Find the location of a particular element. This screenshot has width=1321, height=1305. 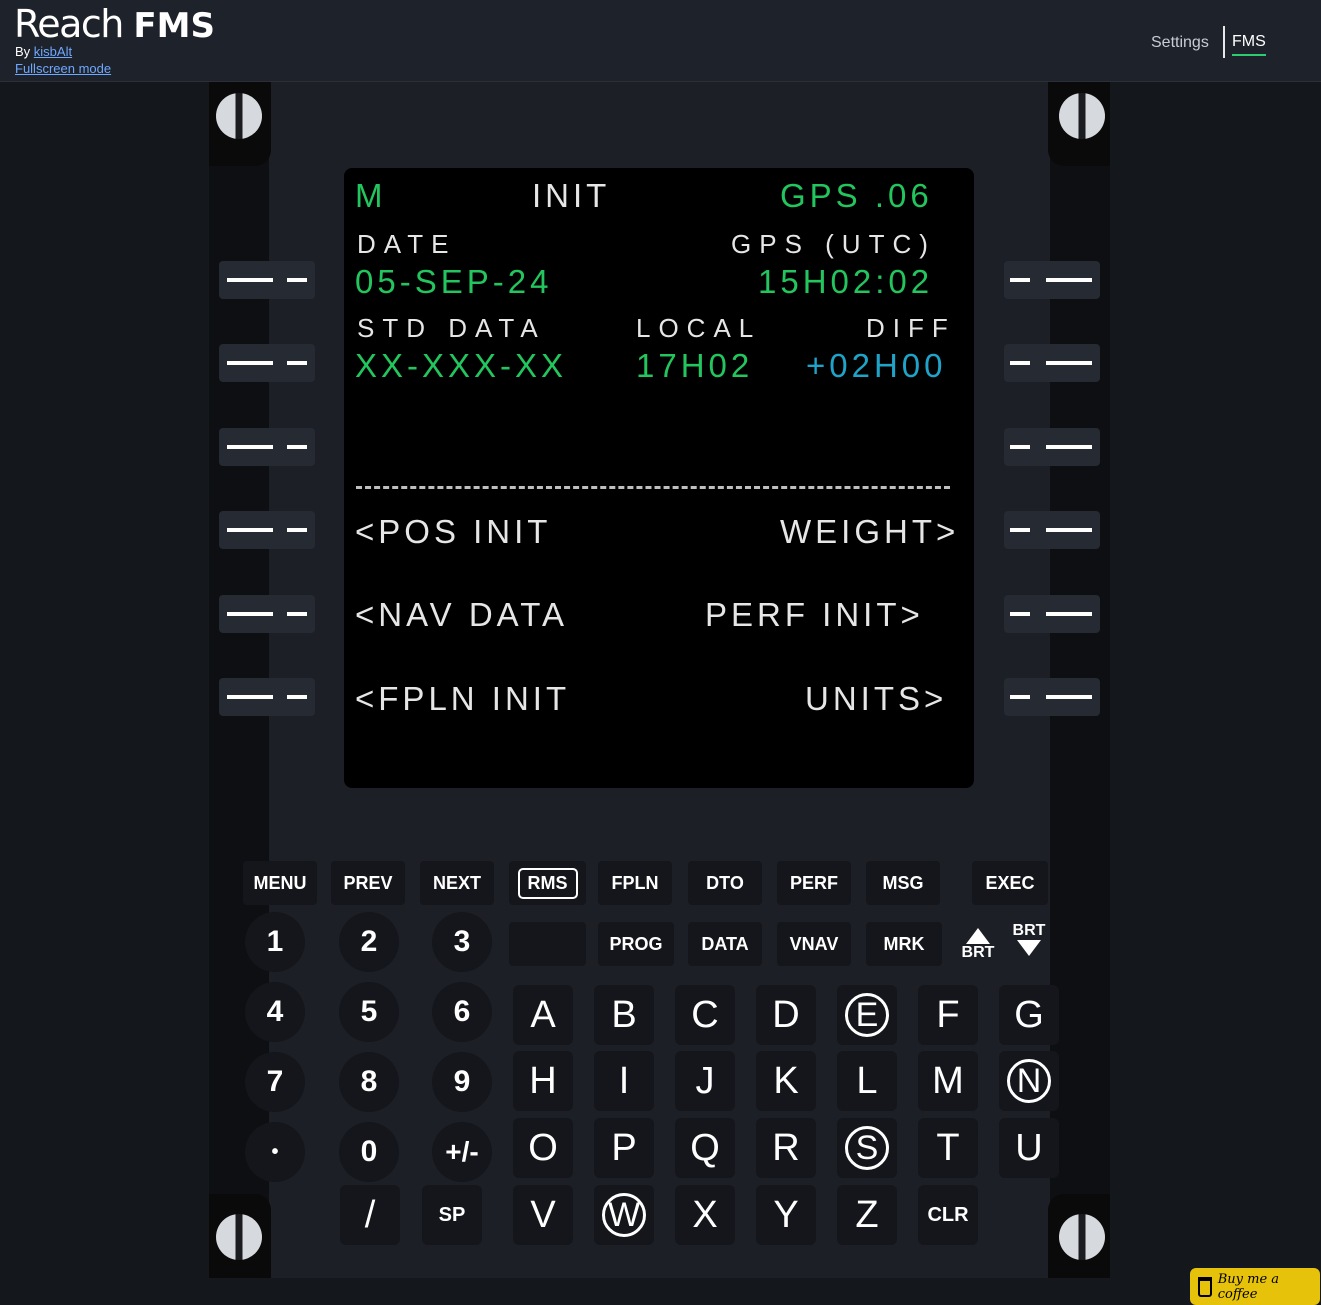

coffee-label: Buy me a coffee is located at coordinates (1248, 1286).